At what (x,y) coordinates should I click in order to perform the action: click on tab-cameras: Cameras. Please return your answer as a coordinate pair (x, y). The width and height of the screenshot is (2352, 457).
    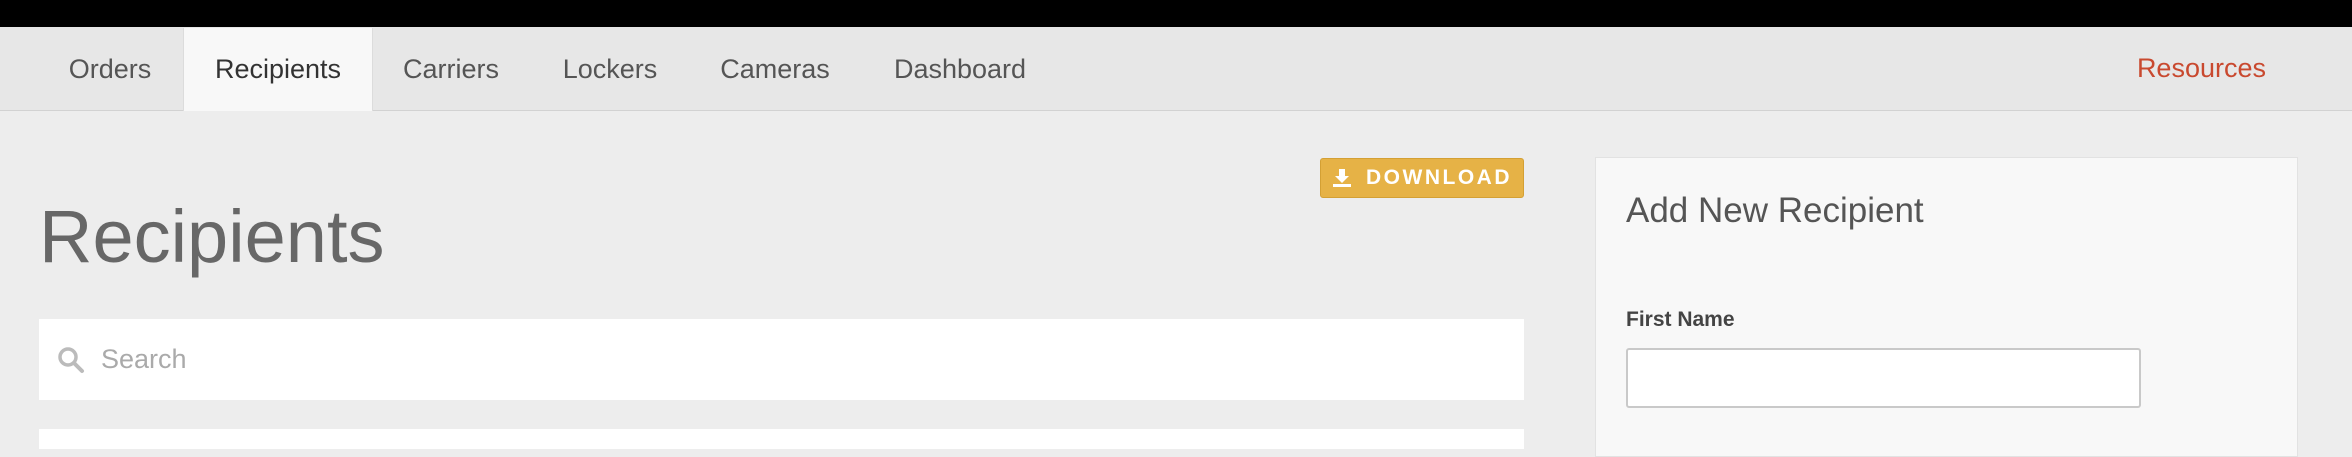
    Looking at the image, I should click on (775, 69).